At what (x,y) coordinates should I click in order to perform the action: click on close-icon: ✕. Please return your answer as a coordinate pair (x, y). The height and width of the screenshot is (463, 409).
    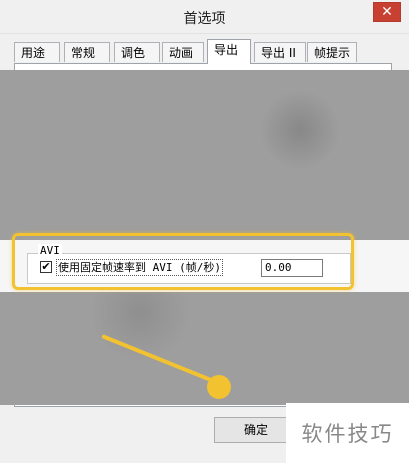
    Looking at the image, I should click on (387, 12).